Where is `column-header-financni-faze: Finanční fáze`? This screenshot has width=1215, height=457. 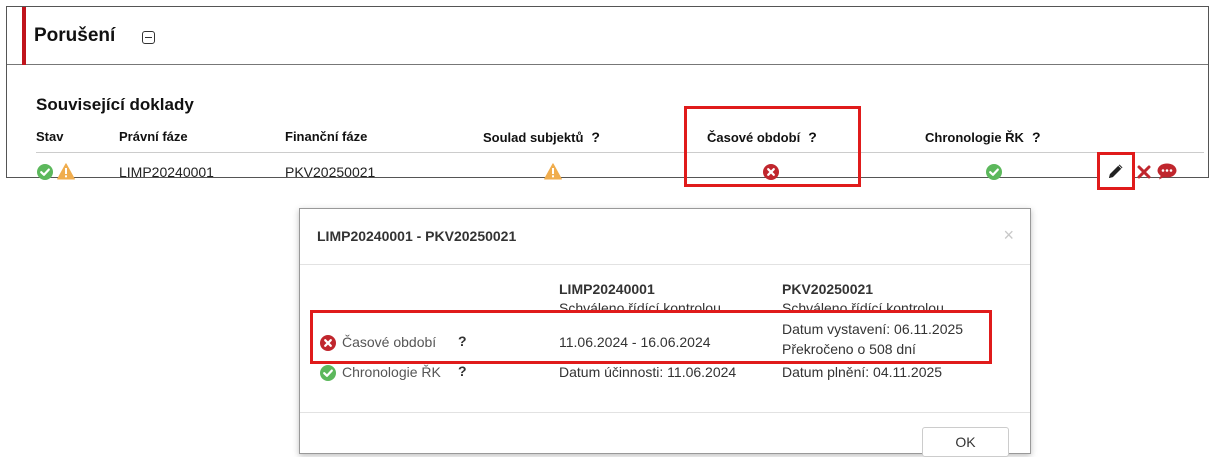
column-header-financni-faze: Finanční fáze is located at coordinates (326, 136).